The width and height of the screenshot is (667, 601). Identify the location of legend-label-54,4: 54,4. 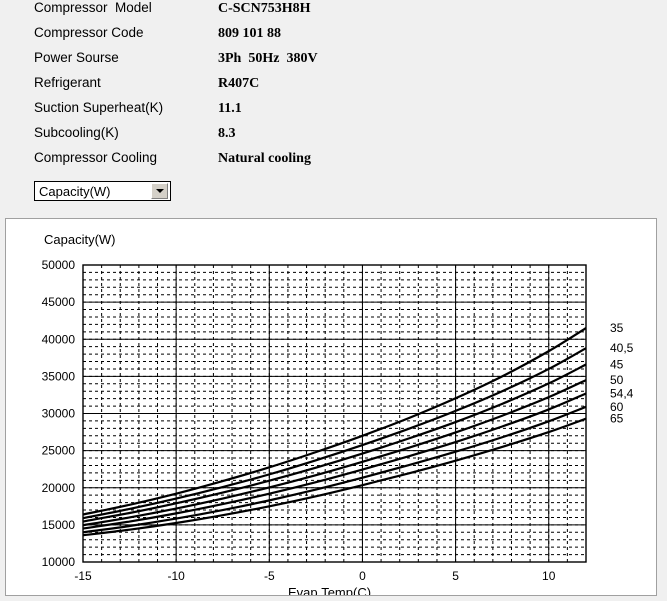
(622, 393).